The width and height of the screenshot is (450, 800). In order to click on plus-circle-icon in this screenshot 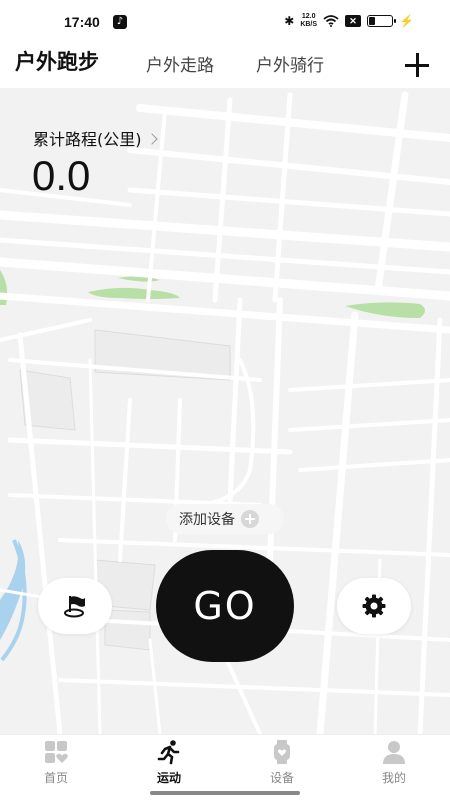, I will do `click(250, 519)`.